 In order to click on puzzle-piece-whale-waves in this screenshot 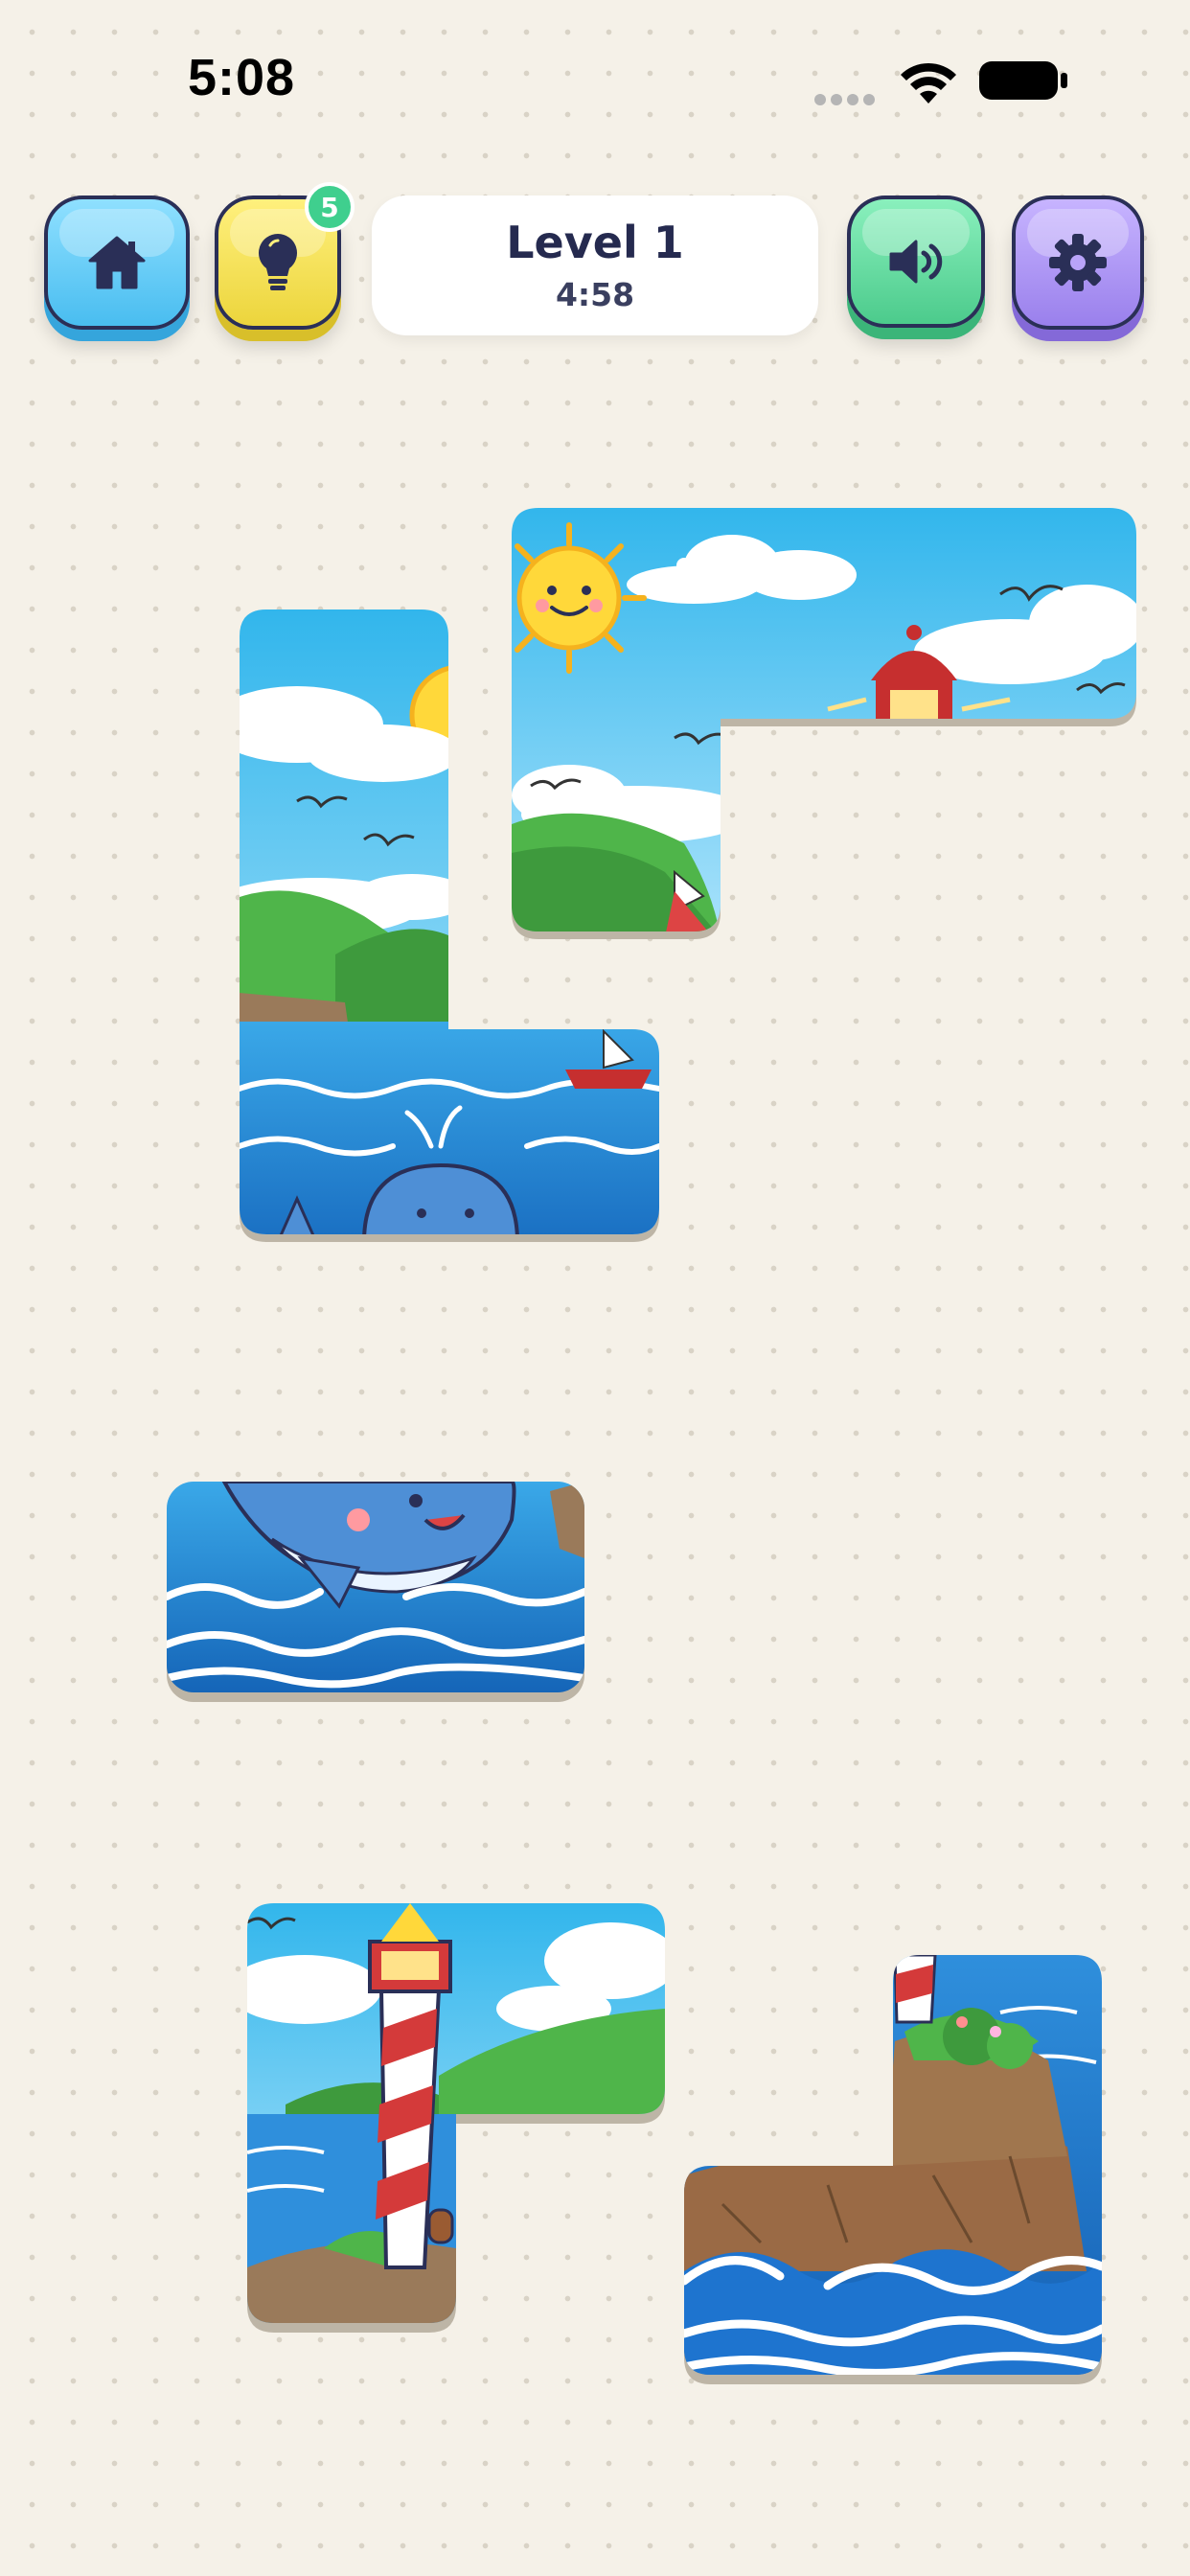, I will do `click(375, 1592)`.